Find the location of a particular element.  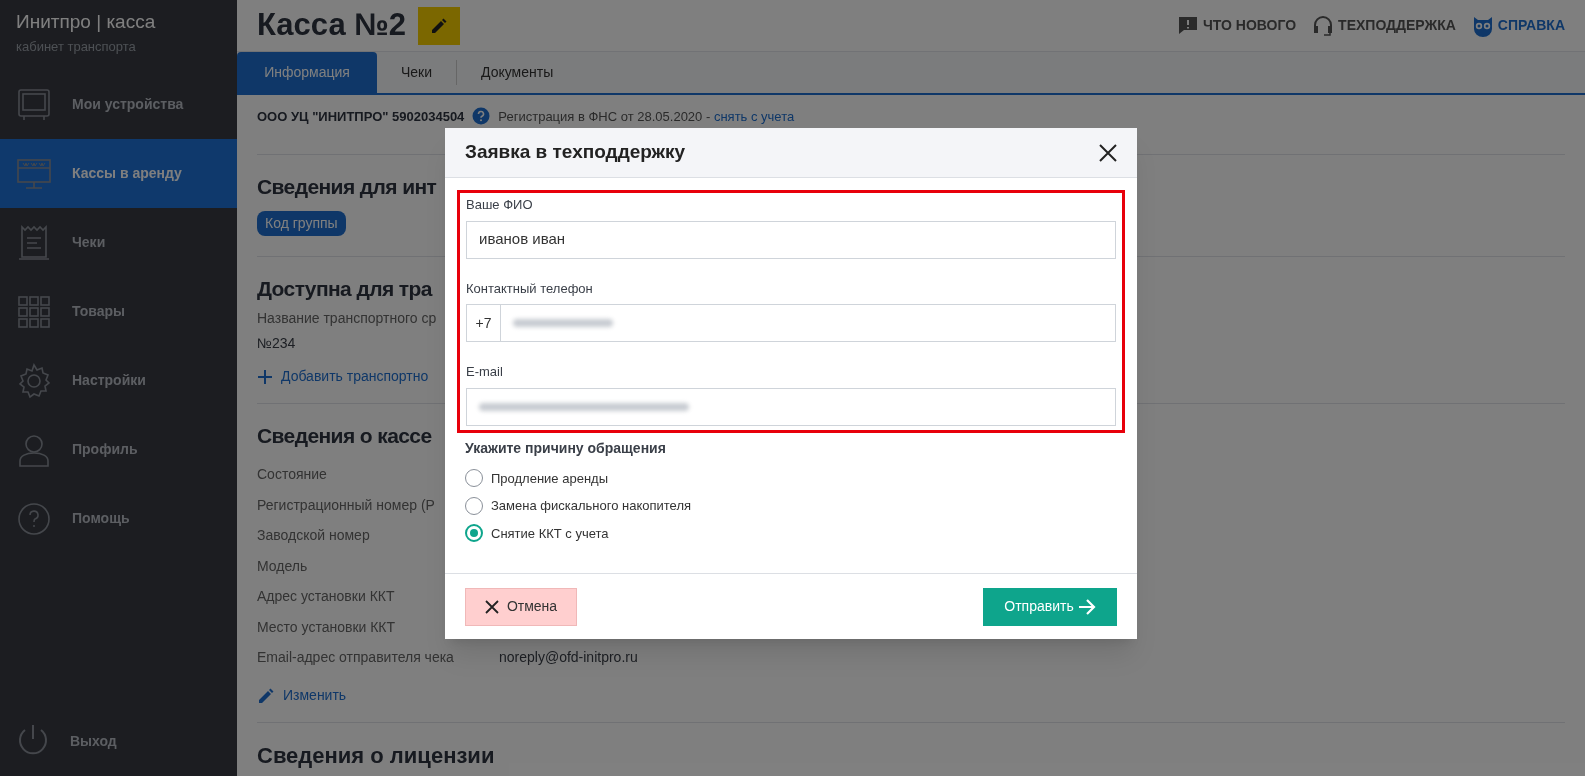

phone-prefix: +7 is located at coordinates (484, 323).